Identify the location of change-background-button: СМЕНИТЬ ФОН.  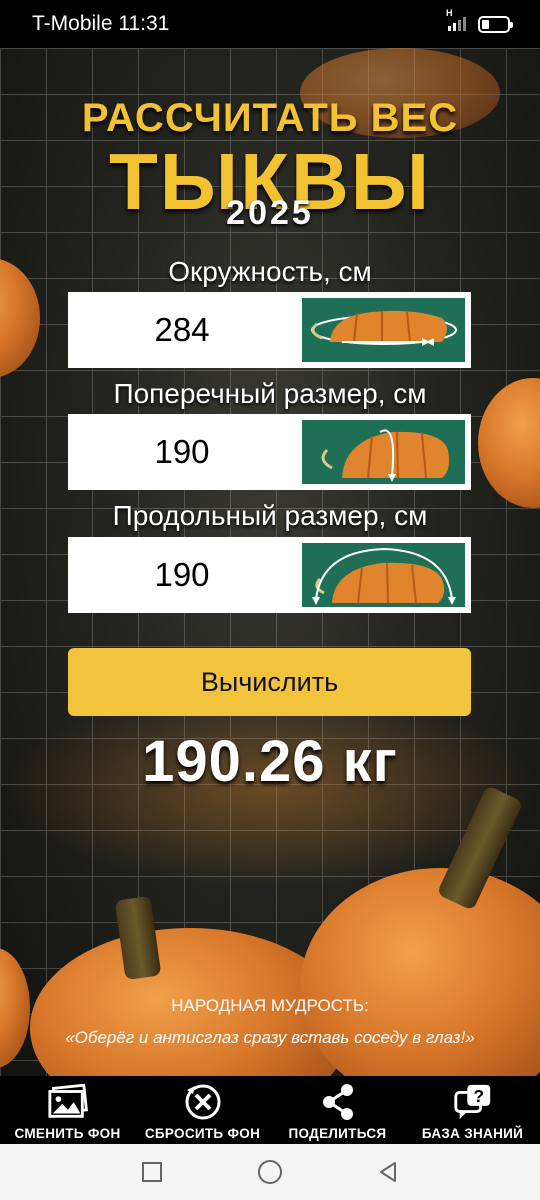
(67, 1111).